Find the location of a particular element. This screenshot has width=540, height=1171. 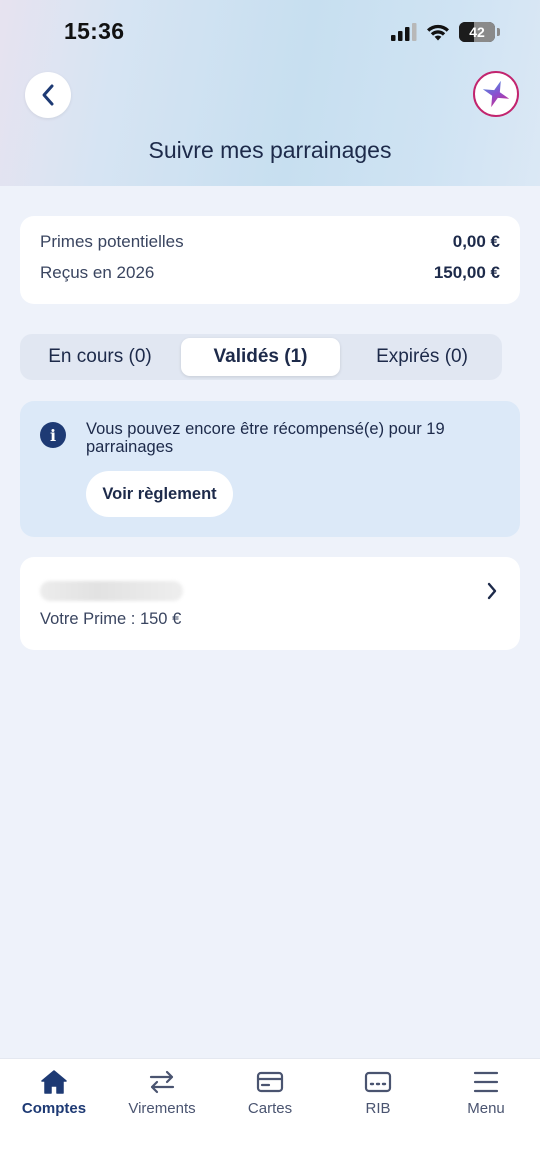

nav-label: RIB is located at coordinates (378, 1108).